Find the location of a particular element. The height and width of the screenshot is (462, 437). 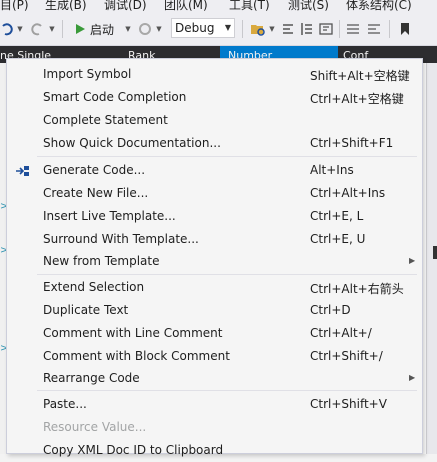

menu-item-label: Import Symbol is located at coordinates (87, 74).